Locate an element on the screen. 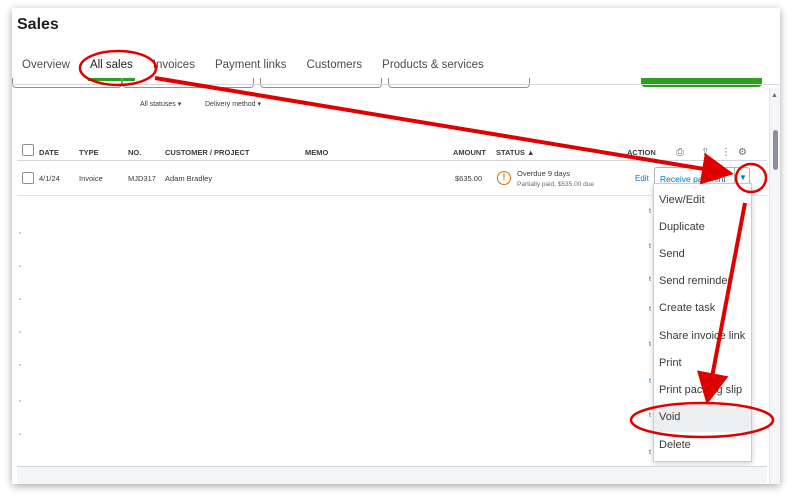  menu-item-duplicate: Duplicate is located at coordinates (702, 228).